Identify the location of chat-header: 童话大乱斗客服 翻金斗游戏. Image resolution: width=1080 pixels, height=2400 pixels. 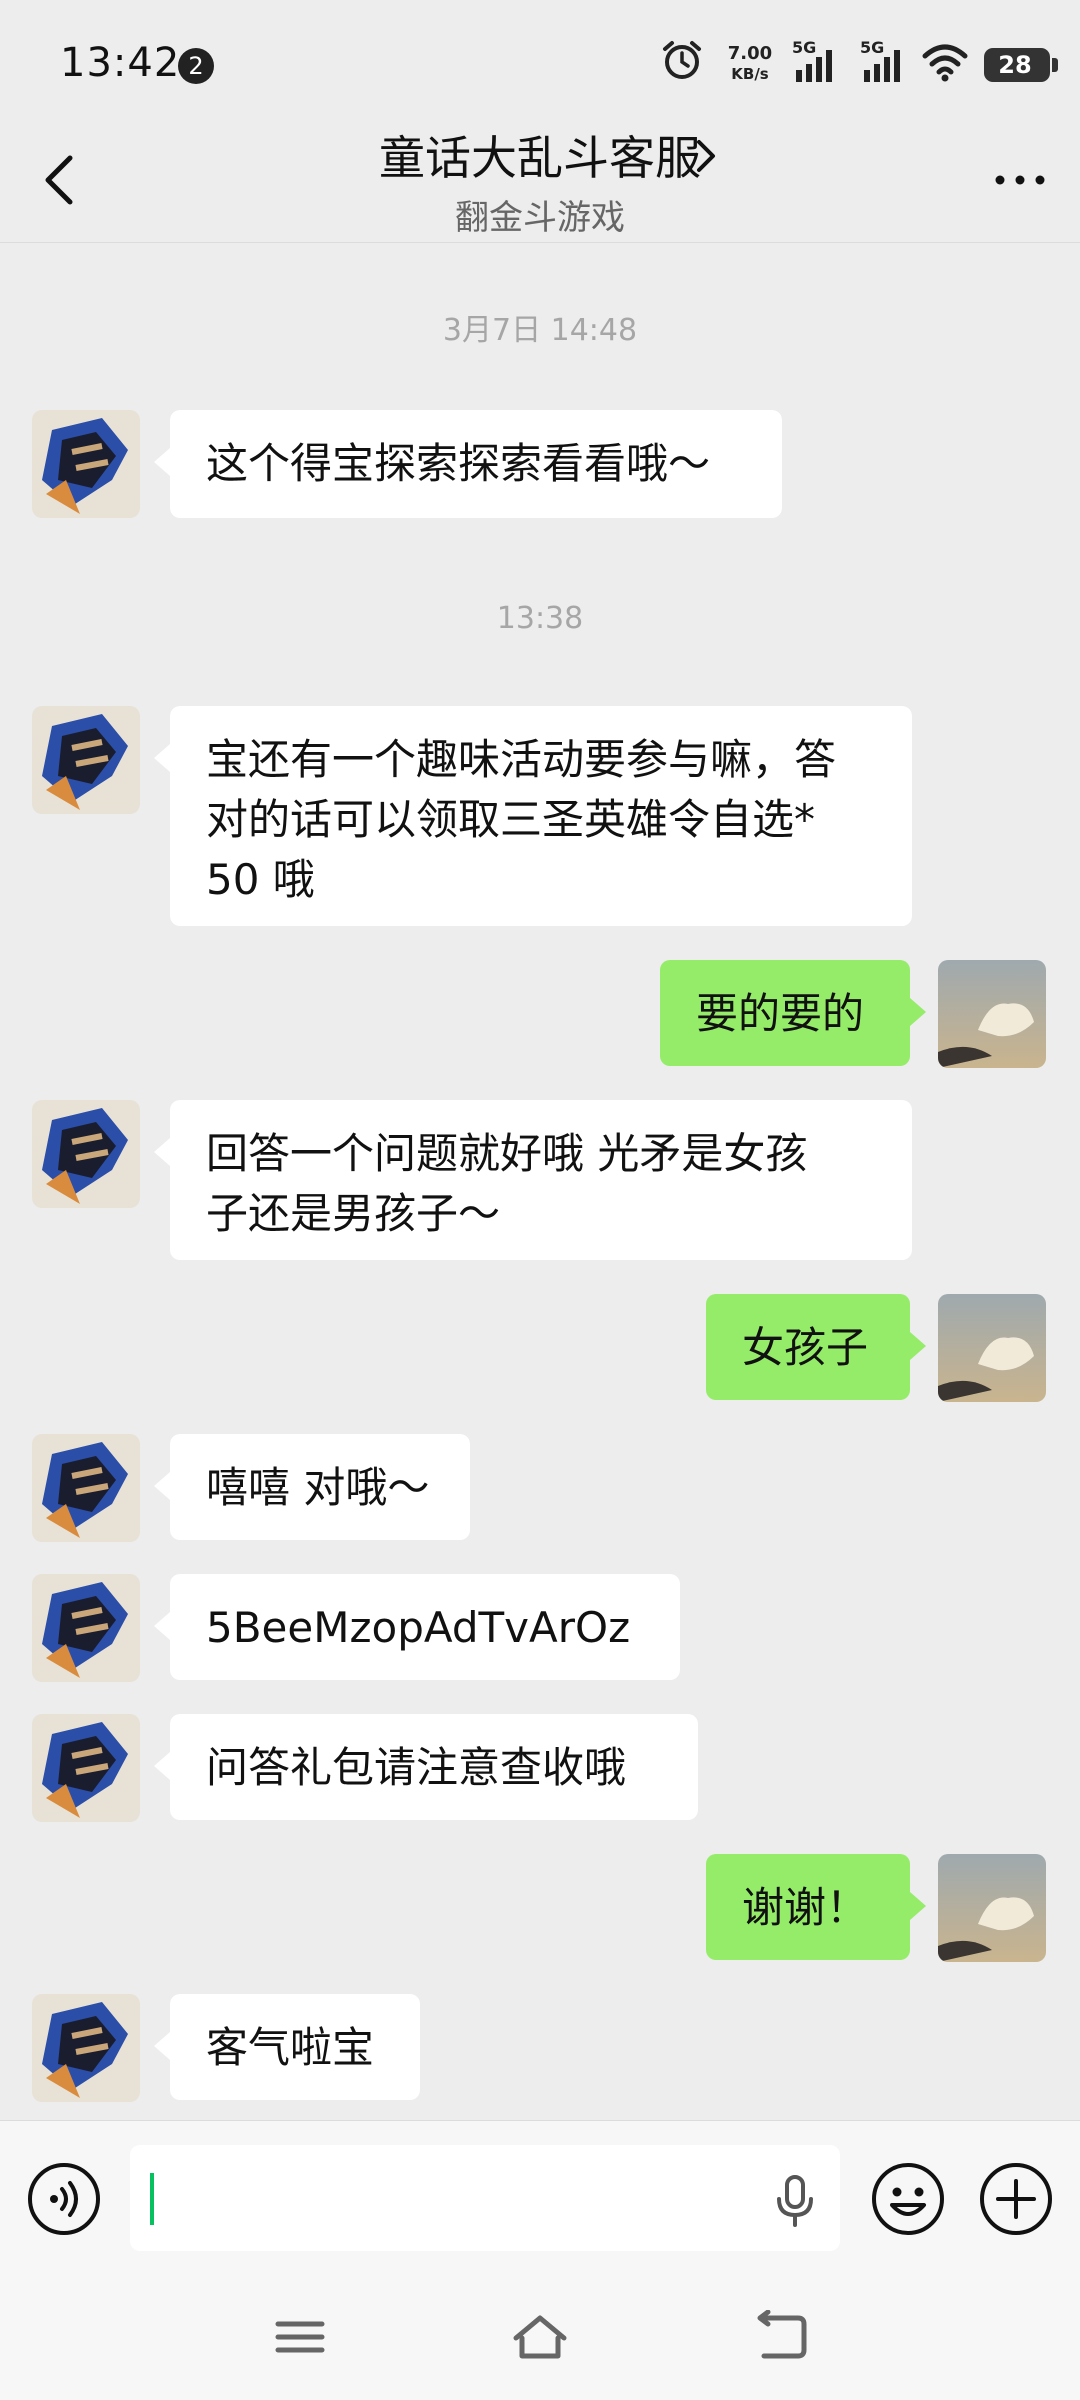
(540, 181).